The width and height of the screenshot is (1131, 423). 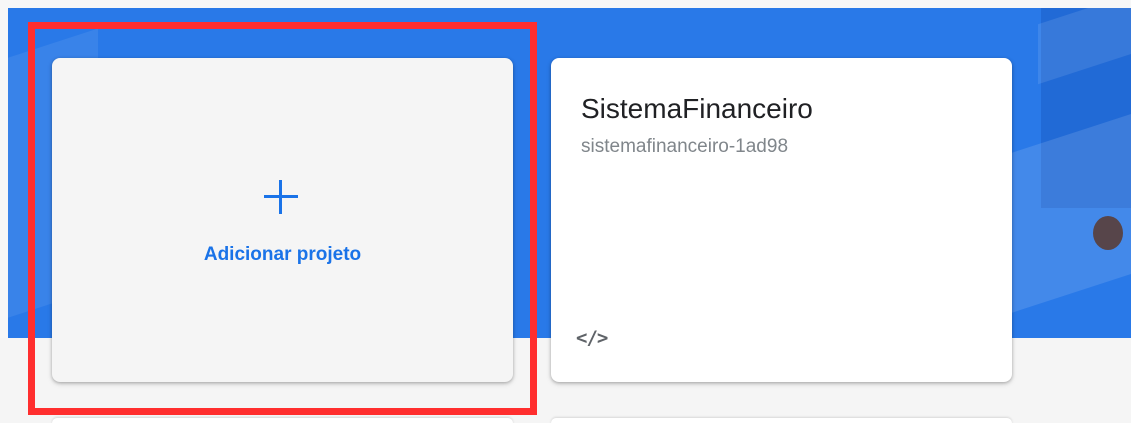 I want to click on project-id: sistemafinanceiro-1ad98, so click(x=685, y=146).